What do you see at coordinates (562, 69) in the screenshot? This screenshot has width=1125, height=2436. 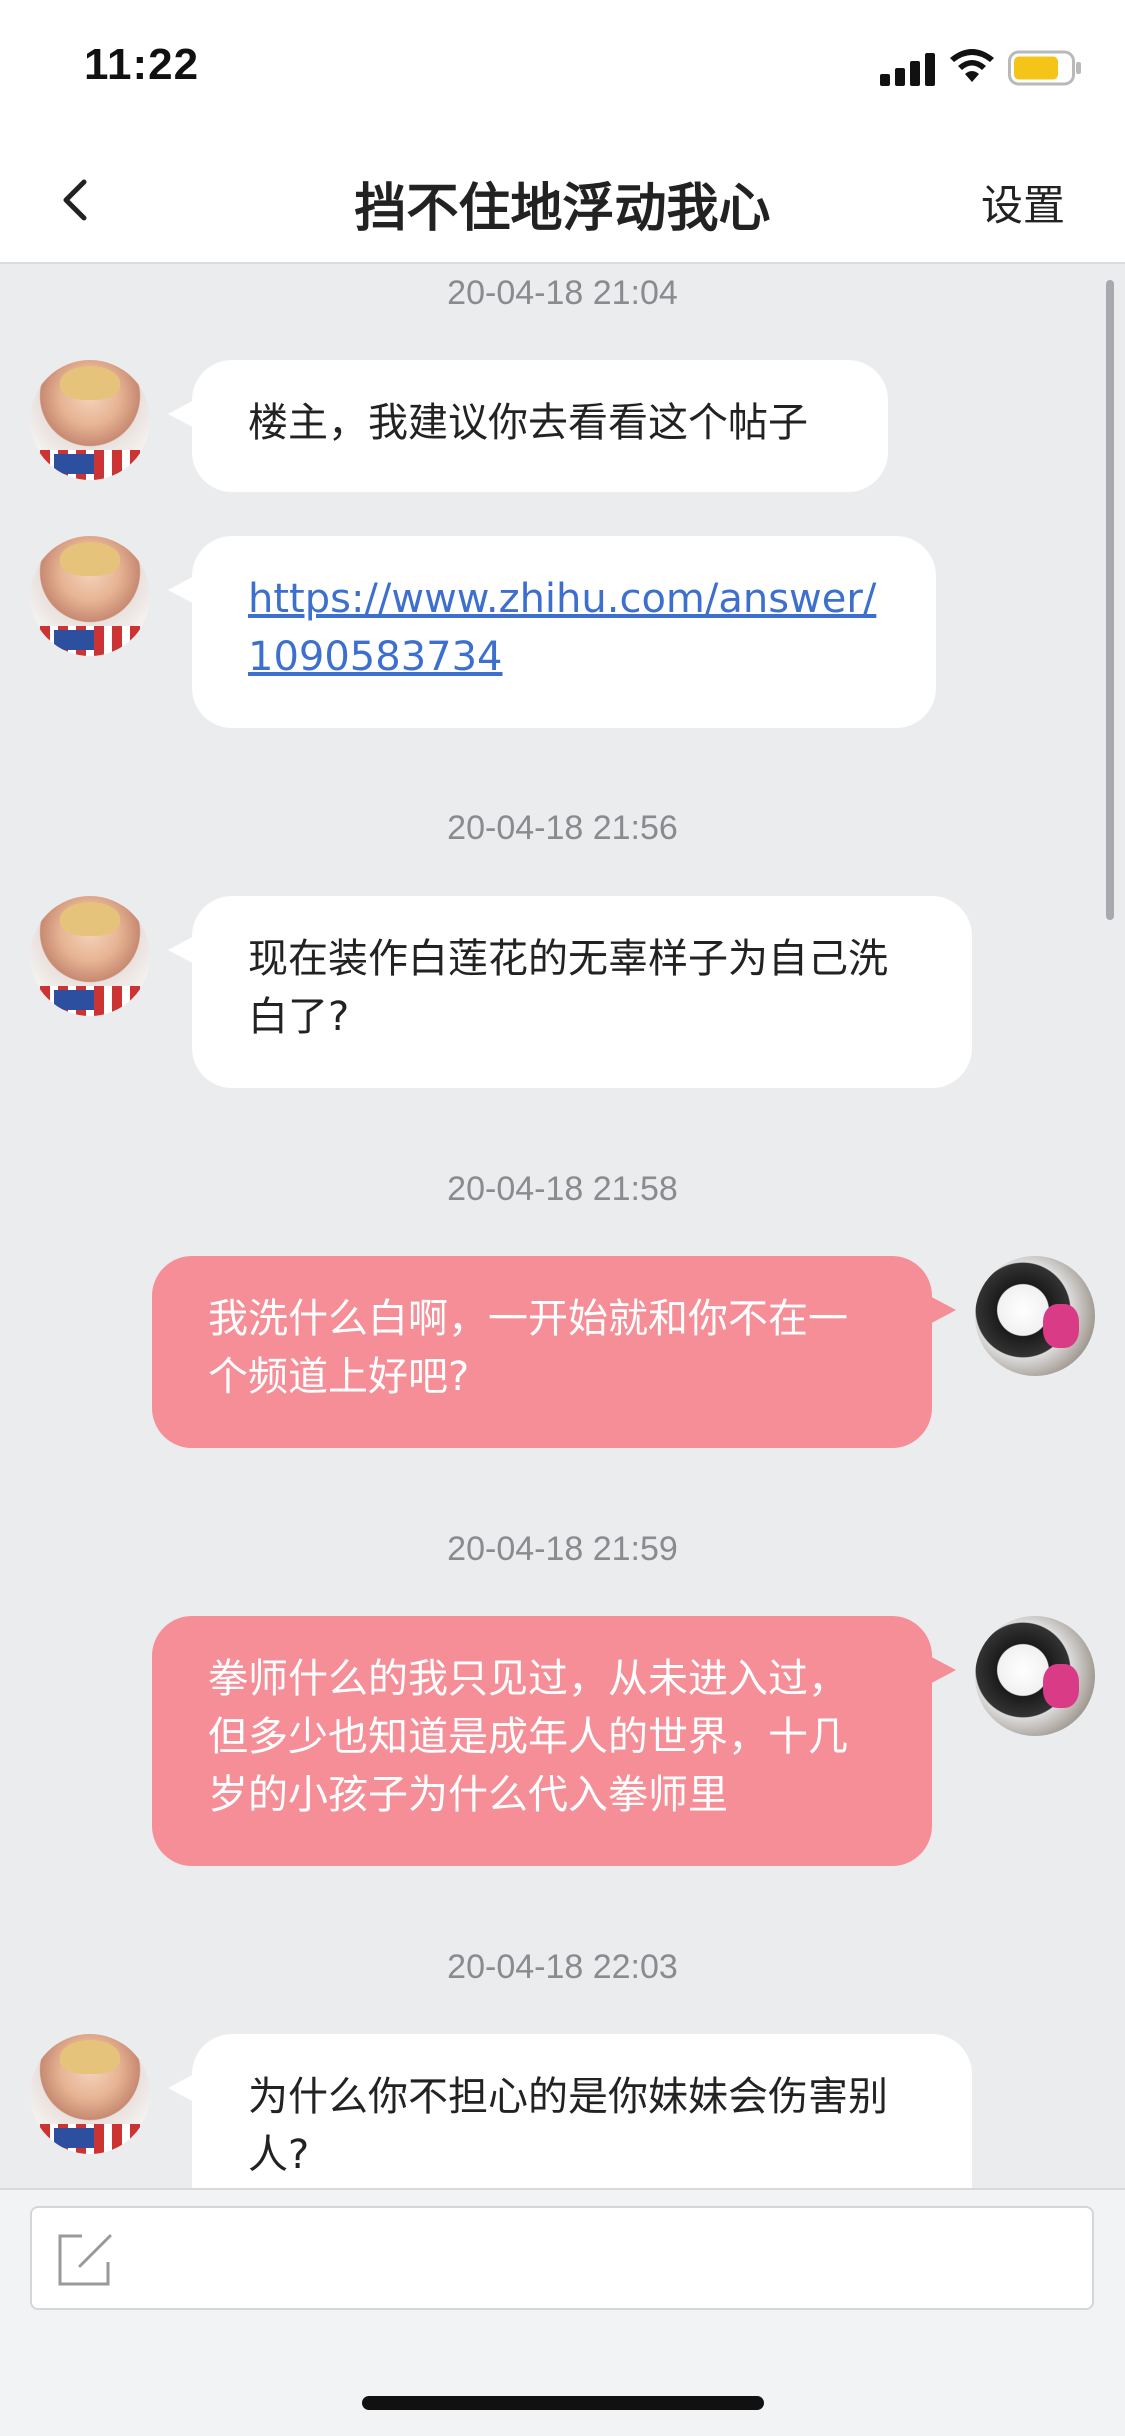 I see `status-bar: 11:22` at bounding box center [562, 69].